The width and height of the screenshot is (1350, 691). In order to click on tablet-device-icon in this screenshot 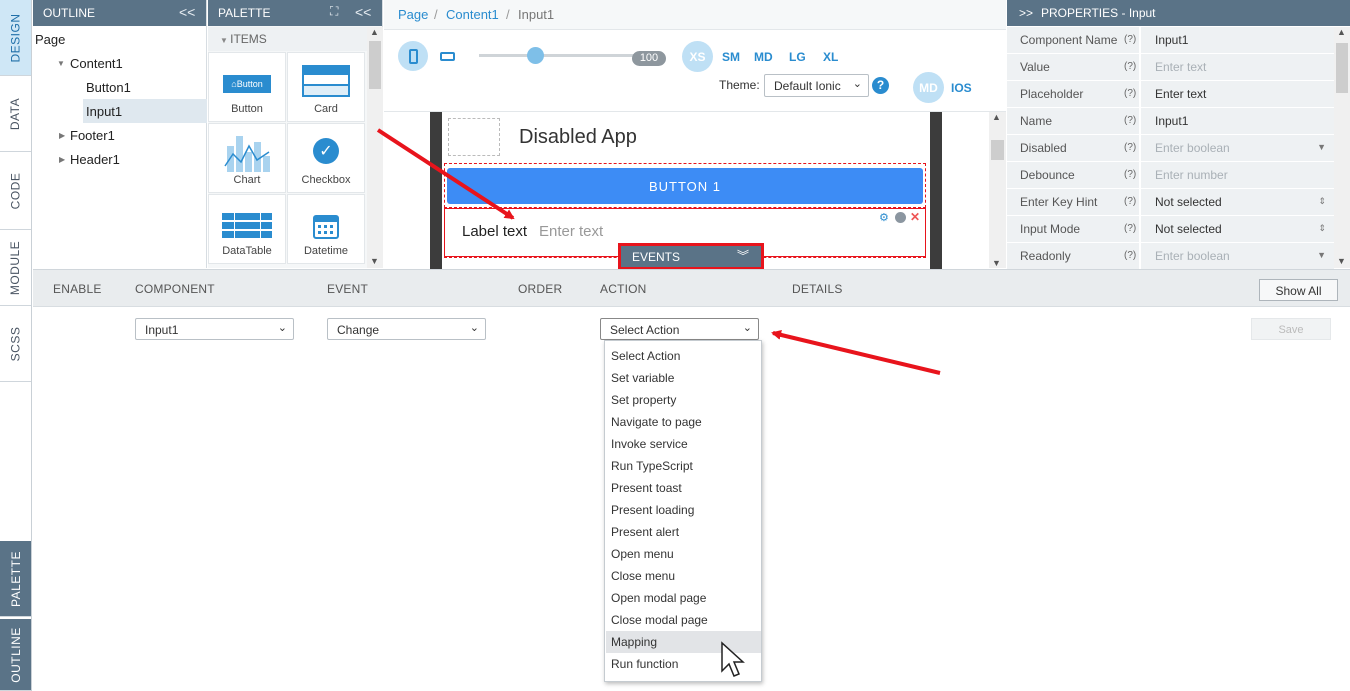, I will do `click(447, 56)`.